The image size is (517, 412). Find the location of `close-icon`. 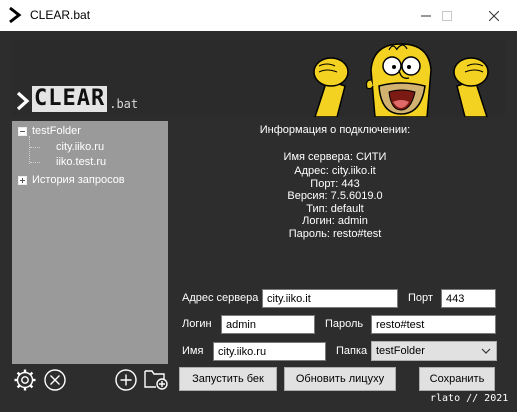

close-icon is located at coordinates (494, 15).